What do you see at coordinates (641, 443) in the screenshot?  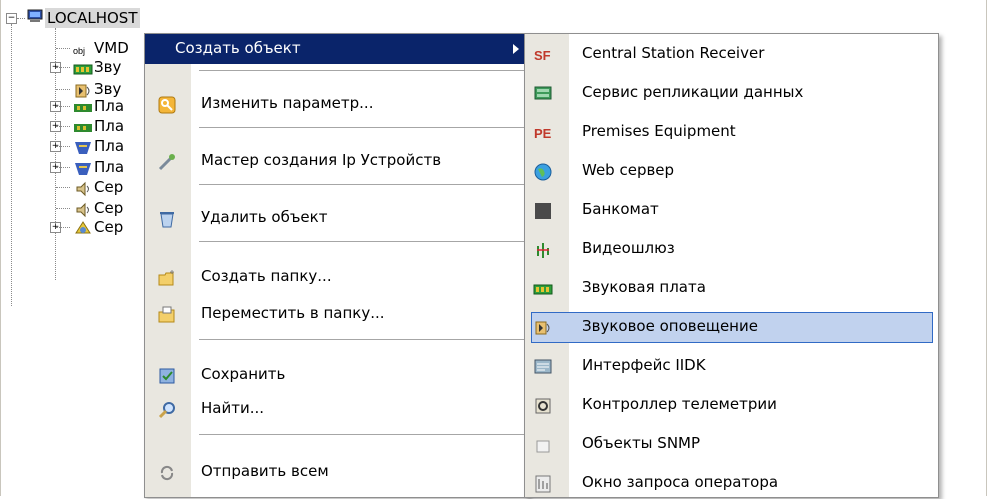 I see `submenu-item-label: Объекты SNMP` at bounding box center [641, 443].